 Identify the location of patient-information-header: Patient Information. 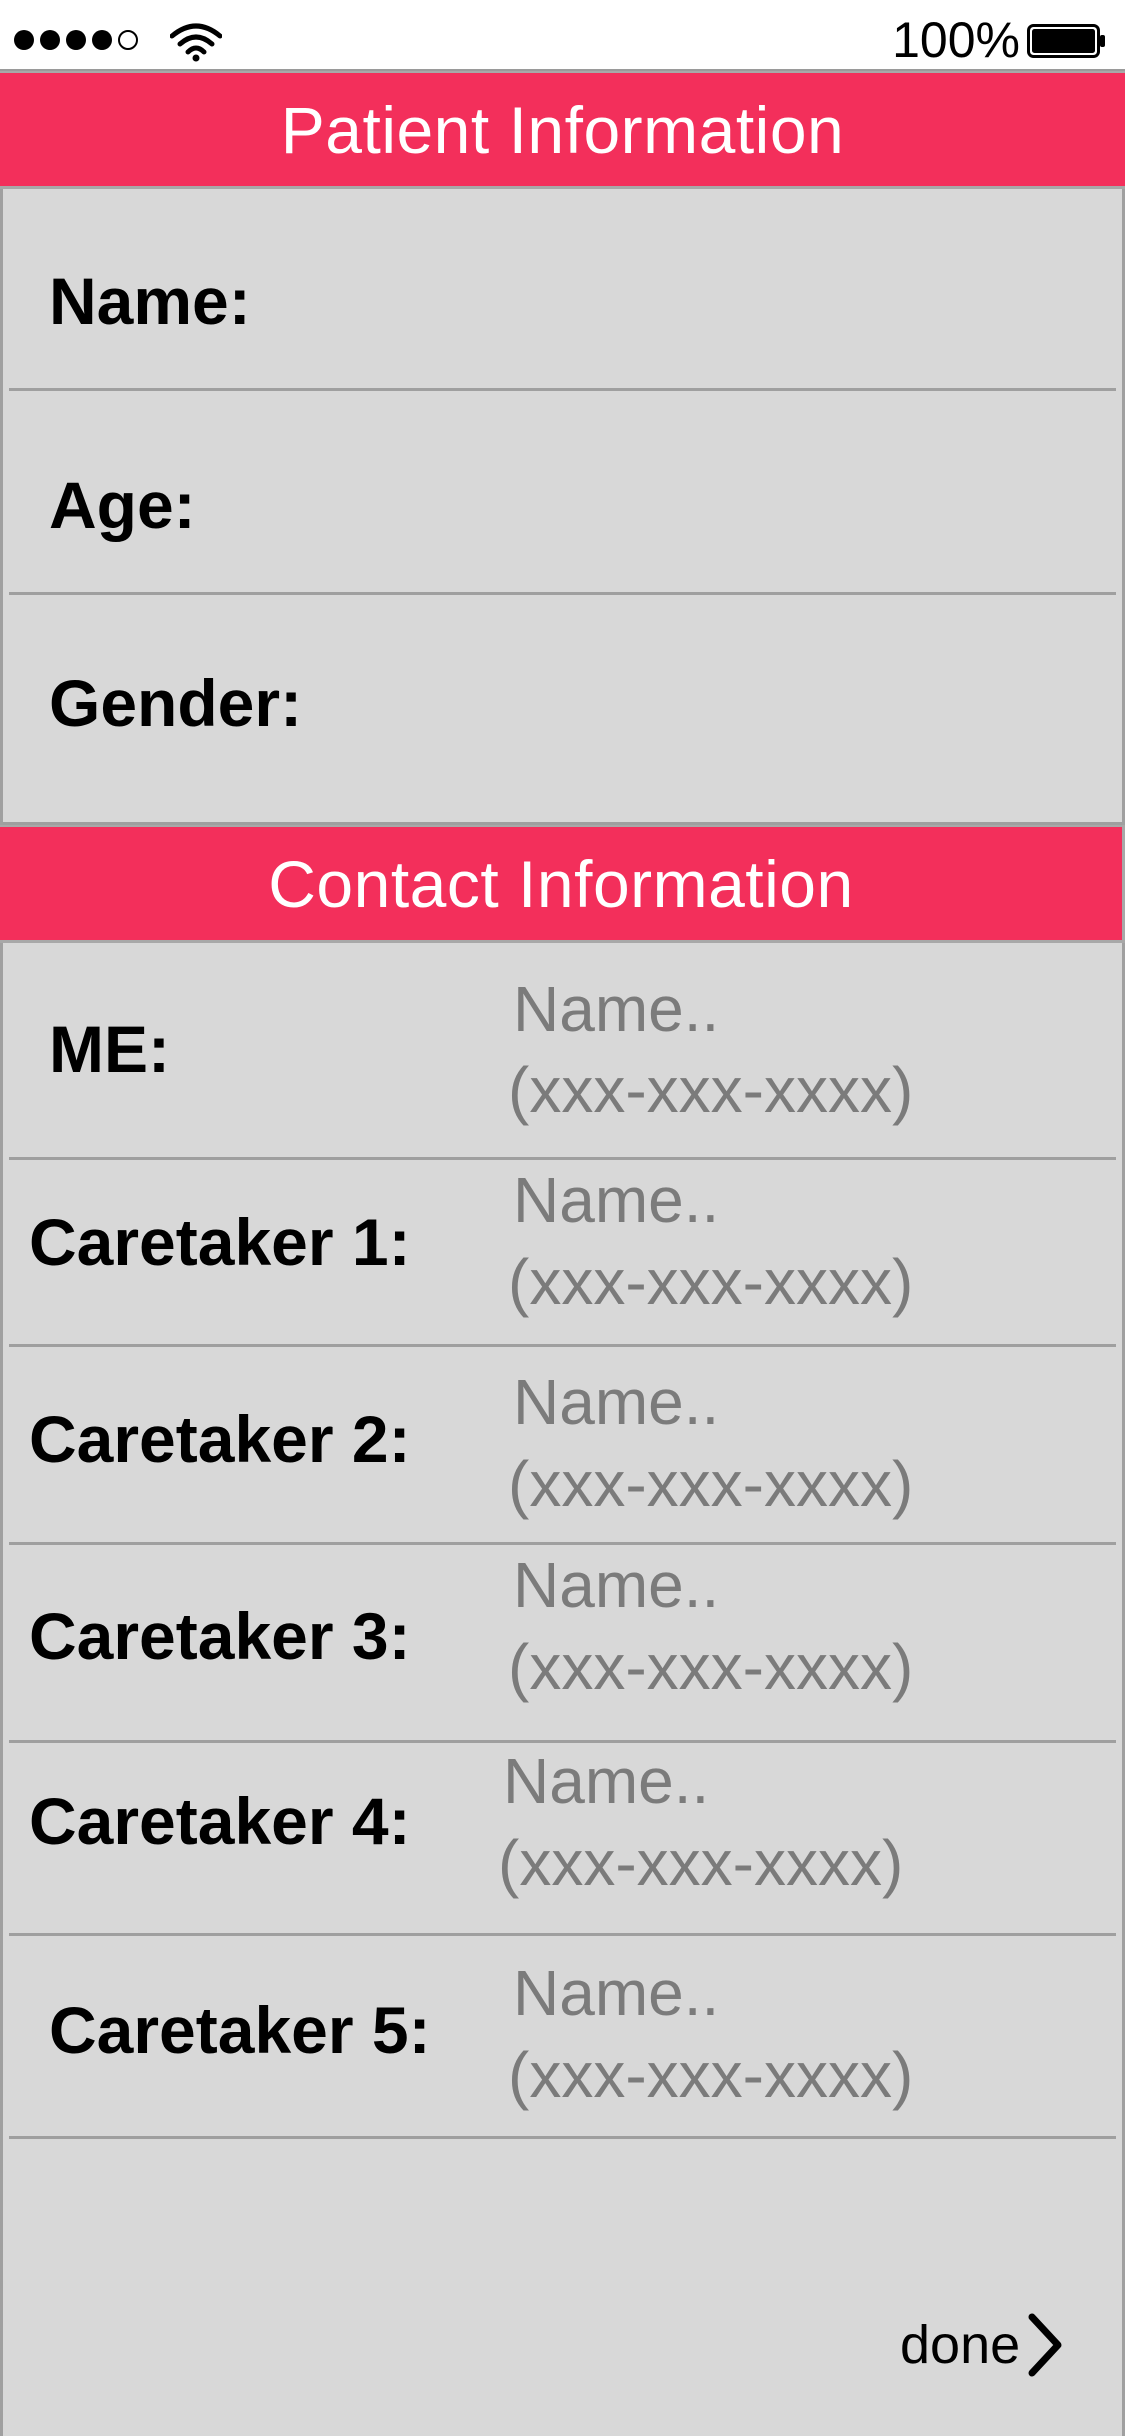
(562, 130).